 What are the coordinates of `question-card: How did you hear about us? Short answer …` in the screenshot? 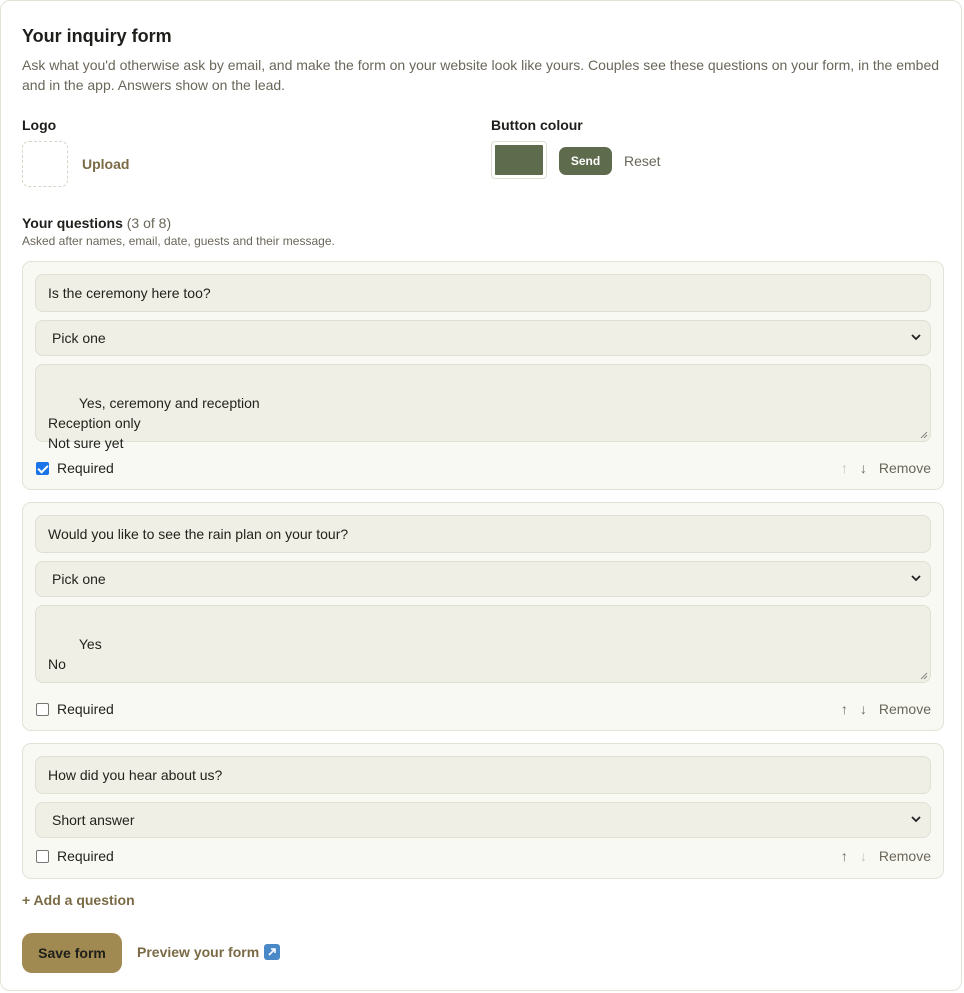 It's located at (483, 811).